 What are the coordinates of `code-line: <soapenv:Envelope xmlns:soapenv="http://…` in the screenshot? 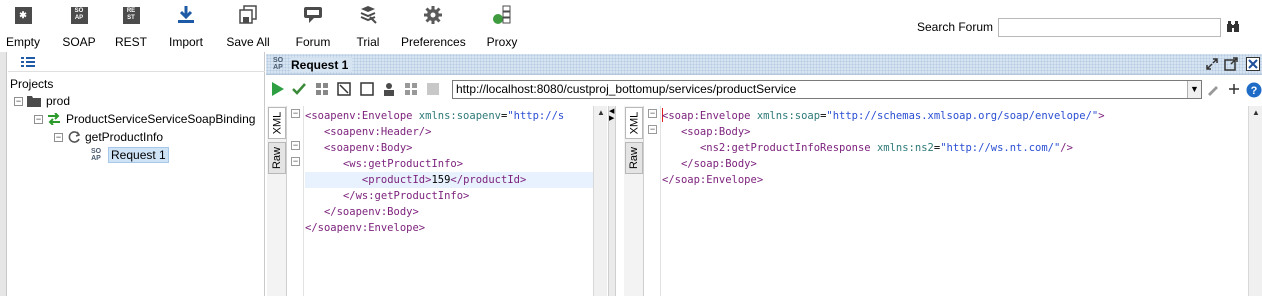 It's located at (435, 116).